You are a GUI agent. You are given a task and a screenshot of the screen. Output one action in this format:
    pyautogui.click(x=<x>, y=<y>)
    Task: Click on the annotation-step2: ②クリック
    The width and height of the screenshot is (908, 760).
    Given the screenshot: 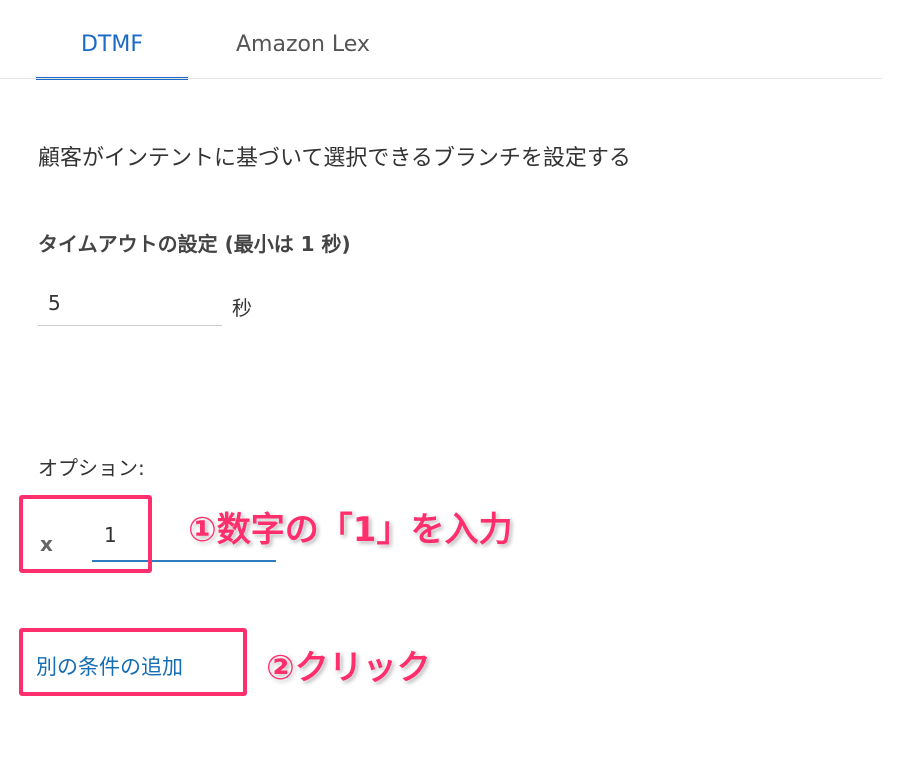 What is the action you would take?
    pyautogui.click(x=348, y=668)
    